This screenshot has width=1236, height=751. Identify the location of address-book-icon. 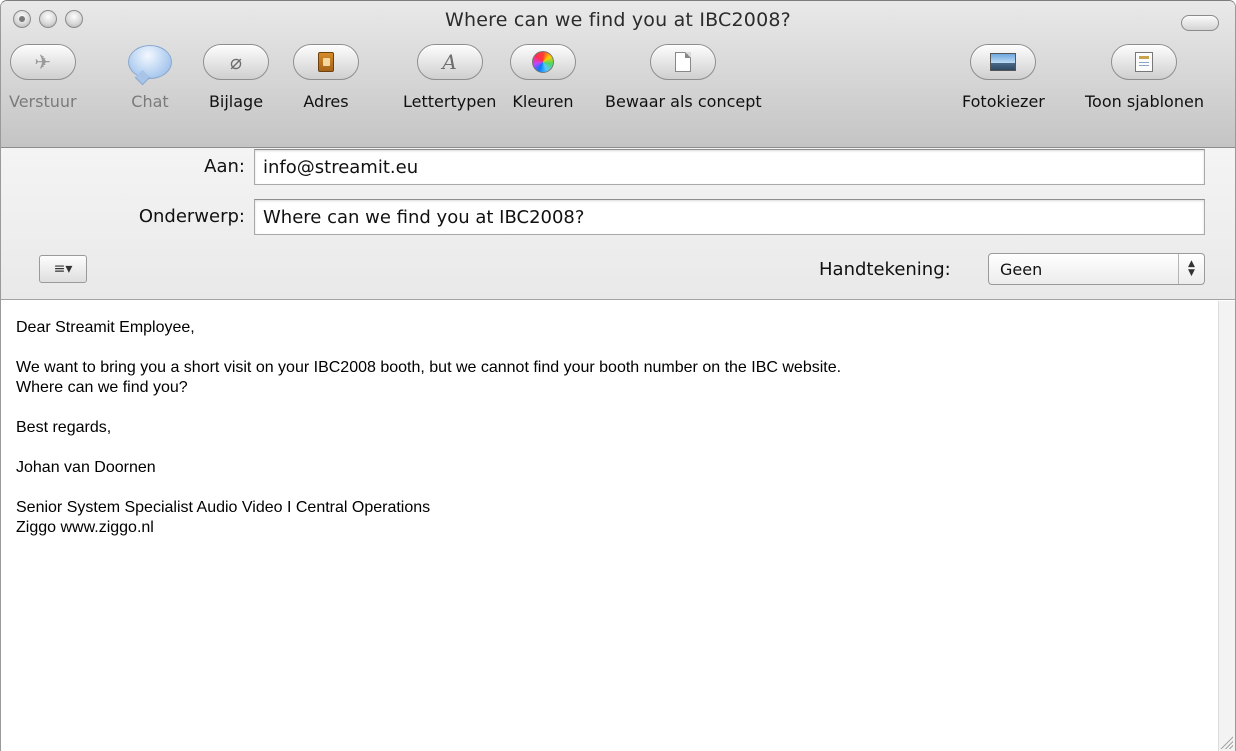
(326, 62).